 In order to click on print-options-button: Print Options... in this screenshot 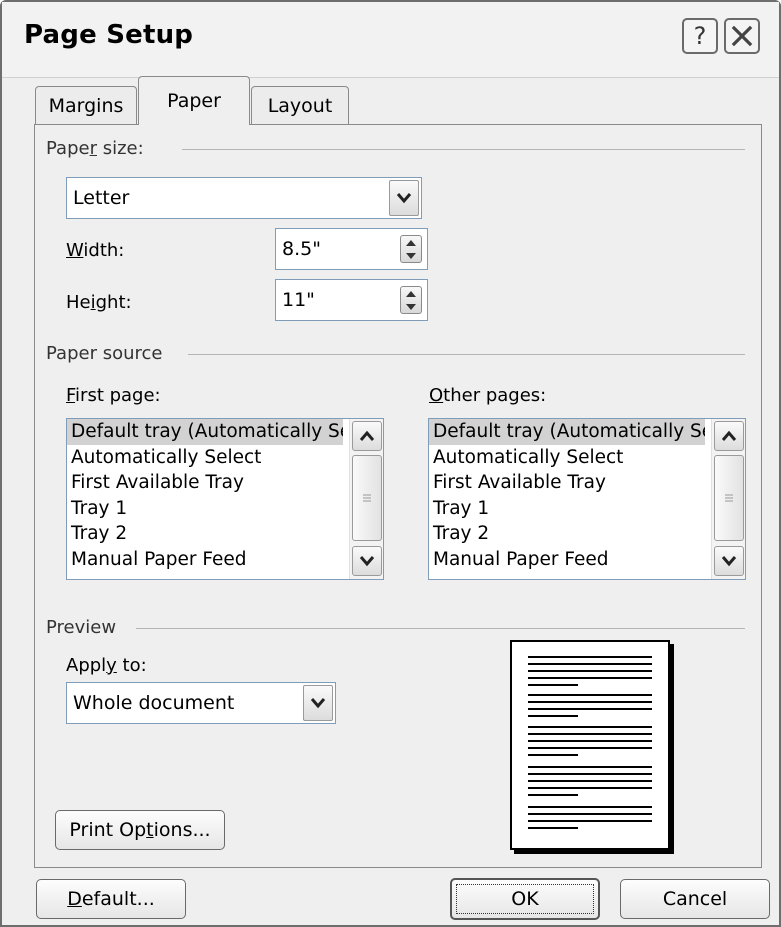, I will do `click(140, 830)`.